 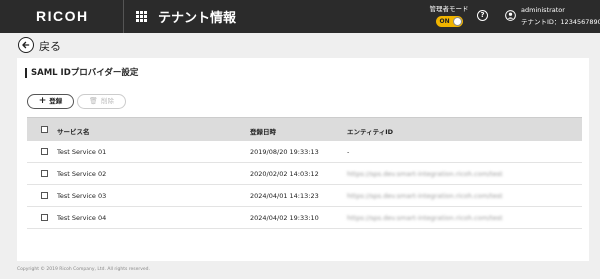 I want to click on user-name: administrator, so click(x=543, y=10).